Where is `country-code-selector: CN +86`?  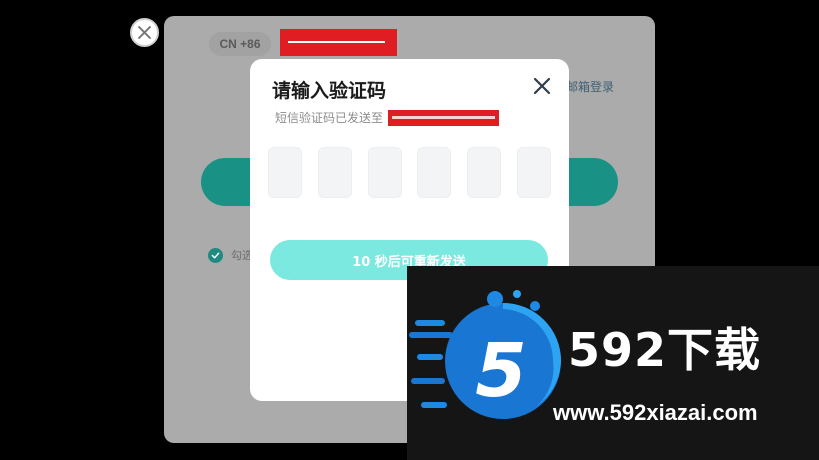
country-code-selector: CN +86 is located at coordinates (240, 44).